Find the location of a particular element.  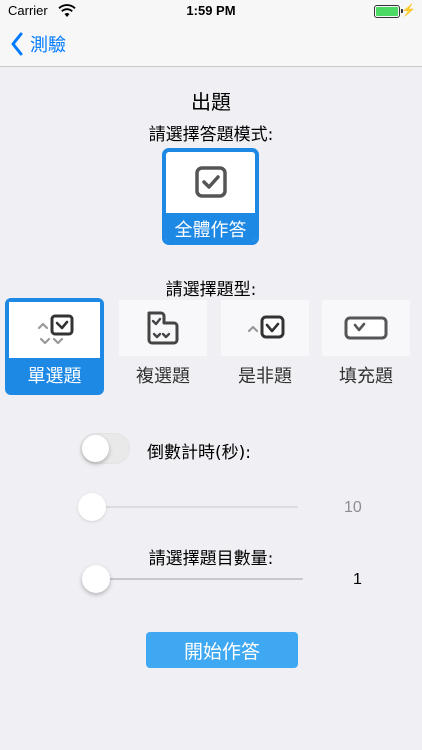

back-button: 測驗 is located at coordinates (38, 44).